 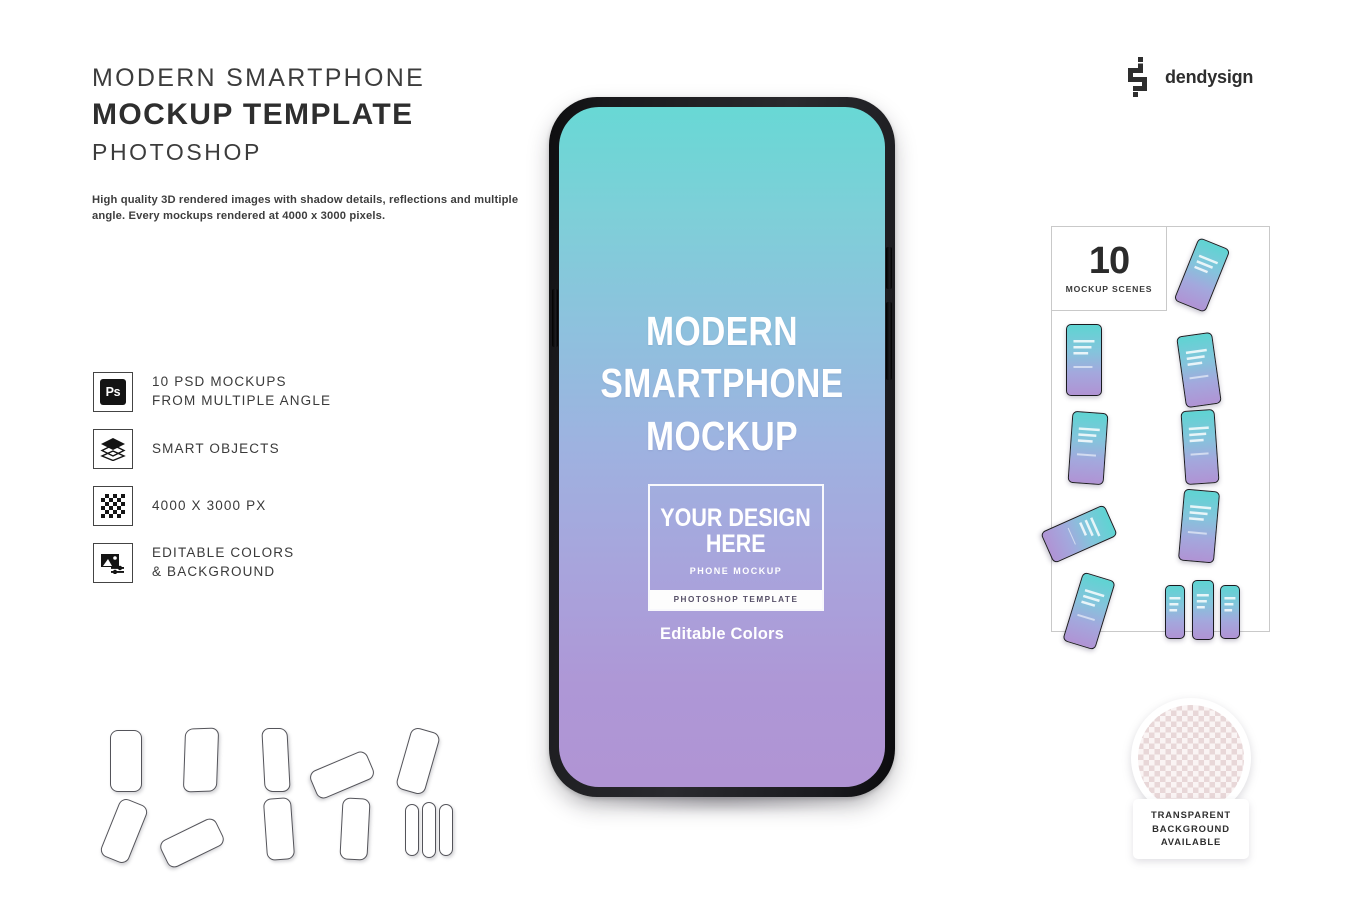 What do you see at coordinates (242, 391) in the screenshot?
I see `feature-label: 10 PSD MOCKUPS FROM MULTIPLE ANGLE` at bounding box center [242, 391].